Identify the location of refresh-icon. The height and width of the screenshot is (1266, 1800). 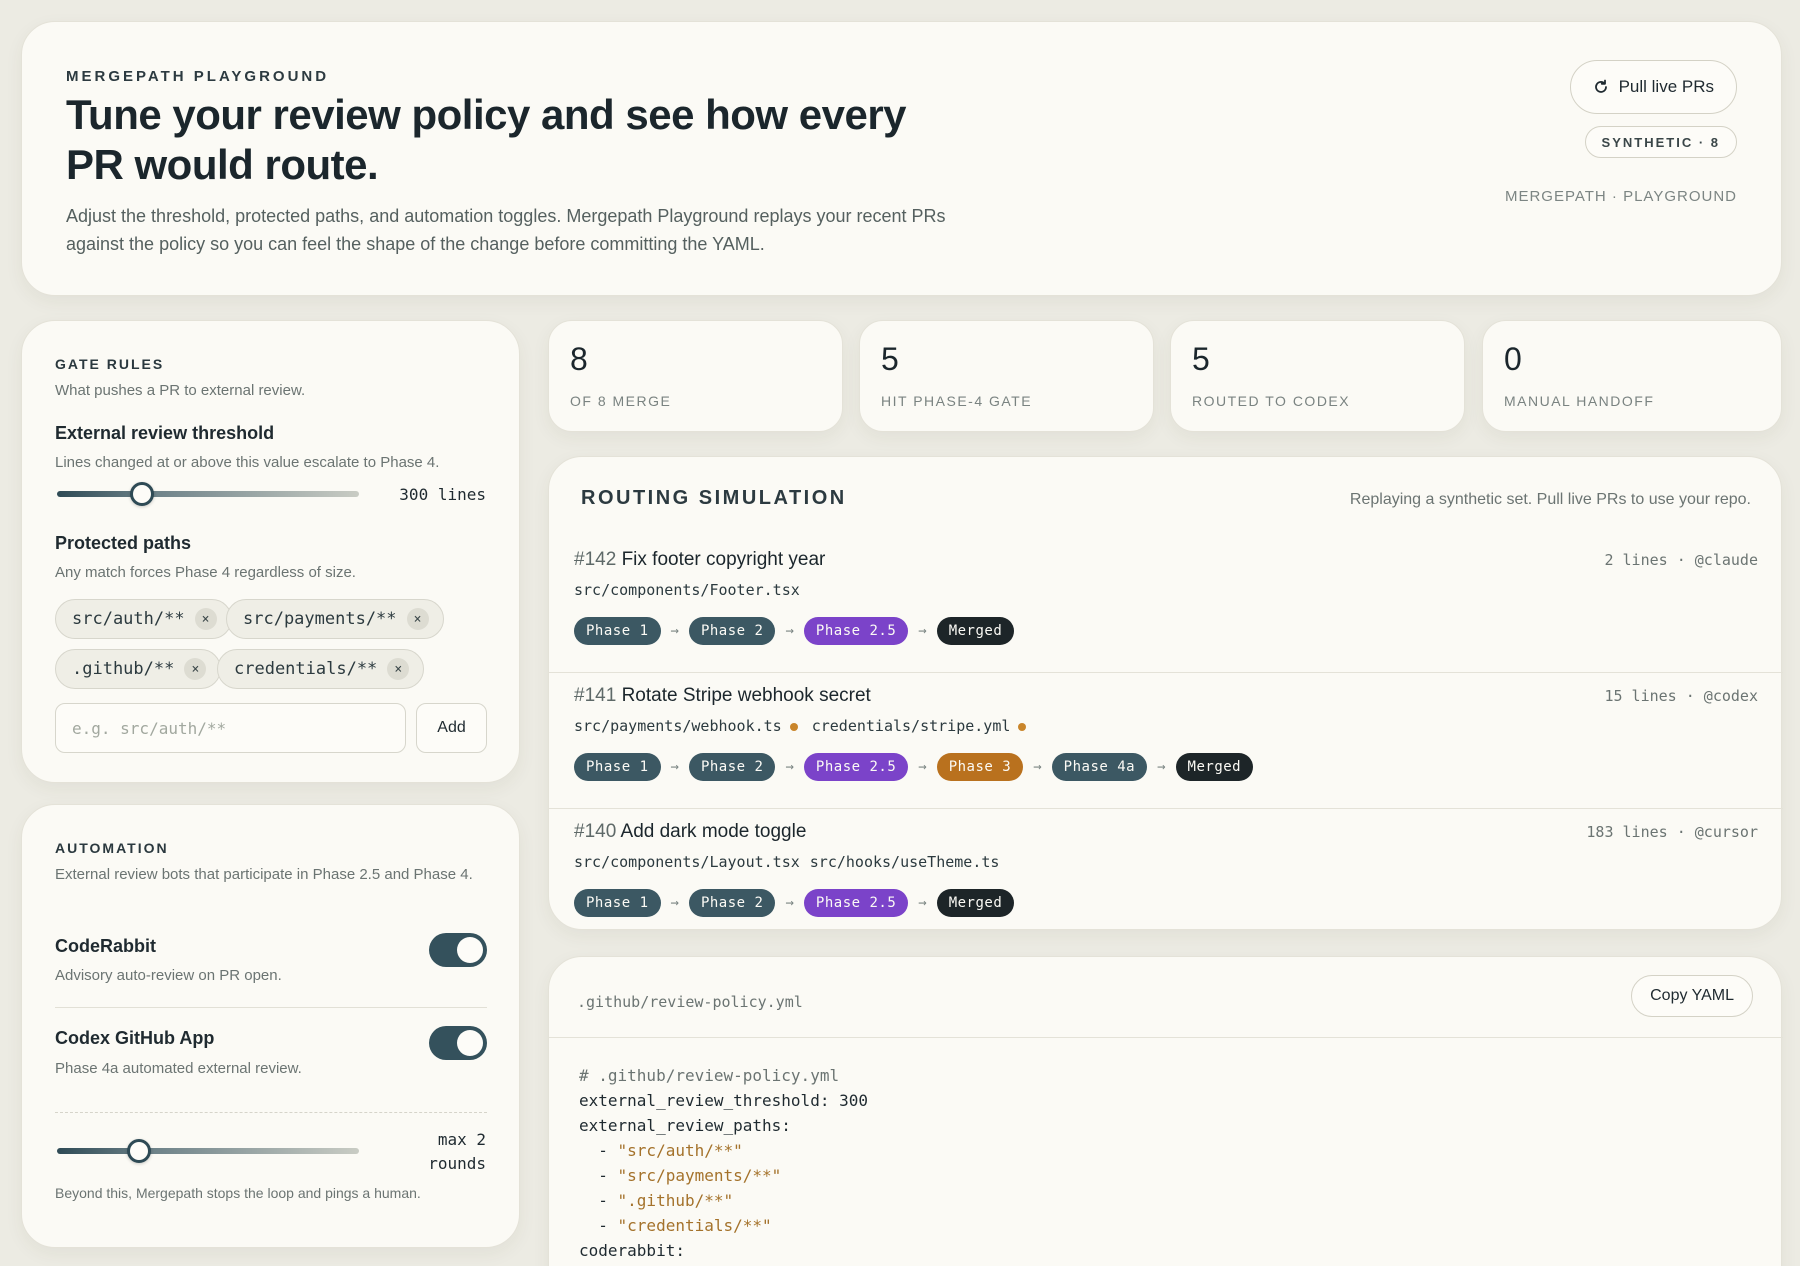
(1600, 86).